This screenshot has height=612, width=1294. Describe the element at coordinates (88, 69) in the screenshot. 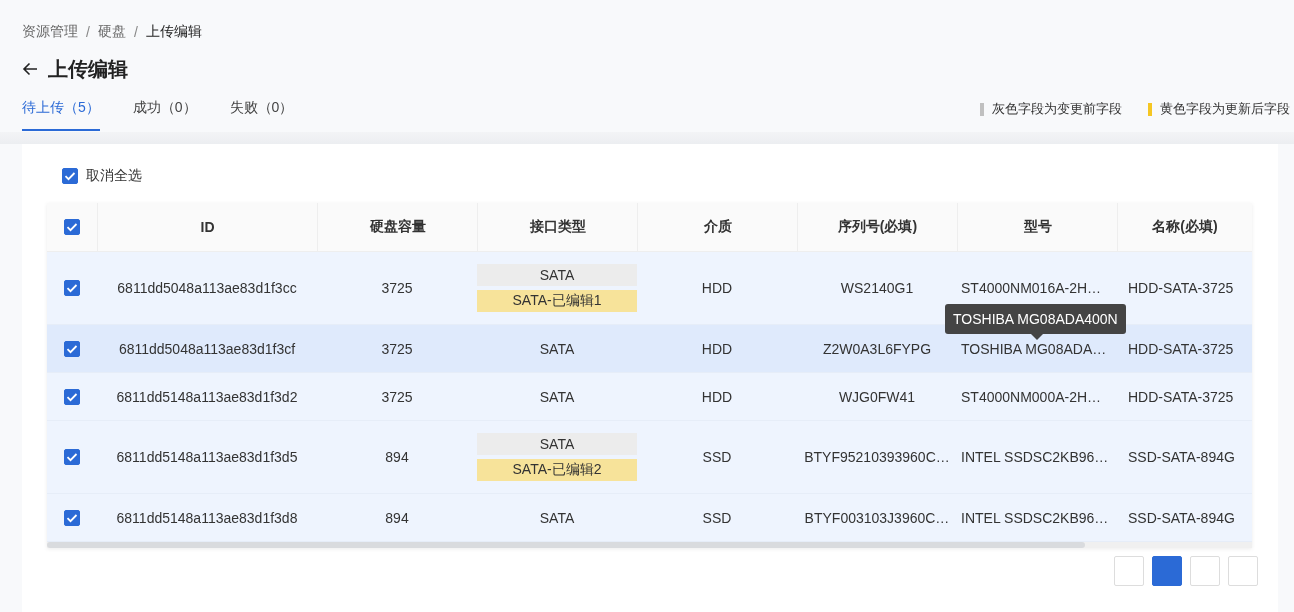

I see `page-title: 上传编辑` at that location.